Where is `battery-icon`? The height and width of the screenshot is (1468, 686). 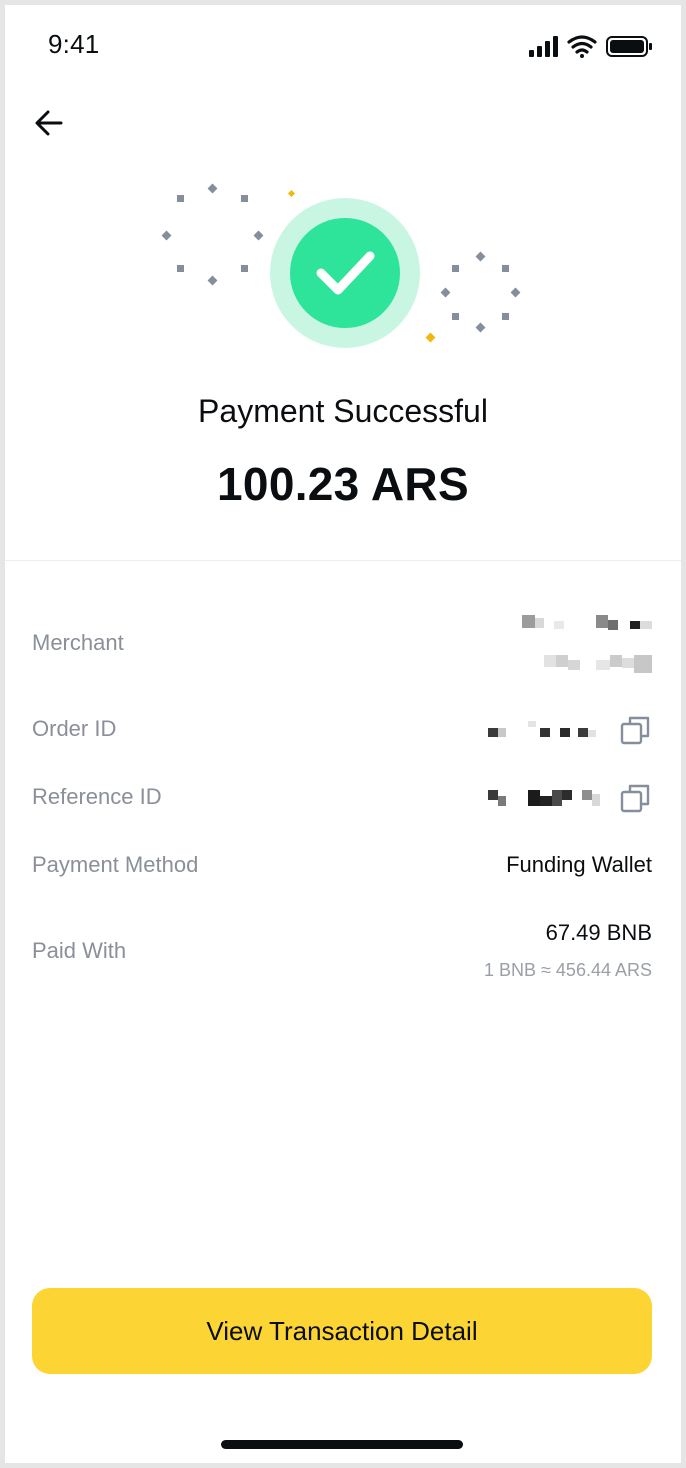 battery-icon is located at coordinates (629, 46).